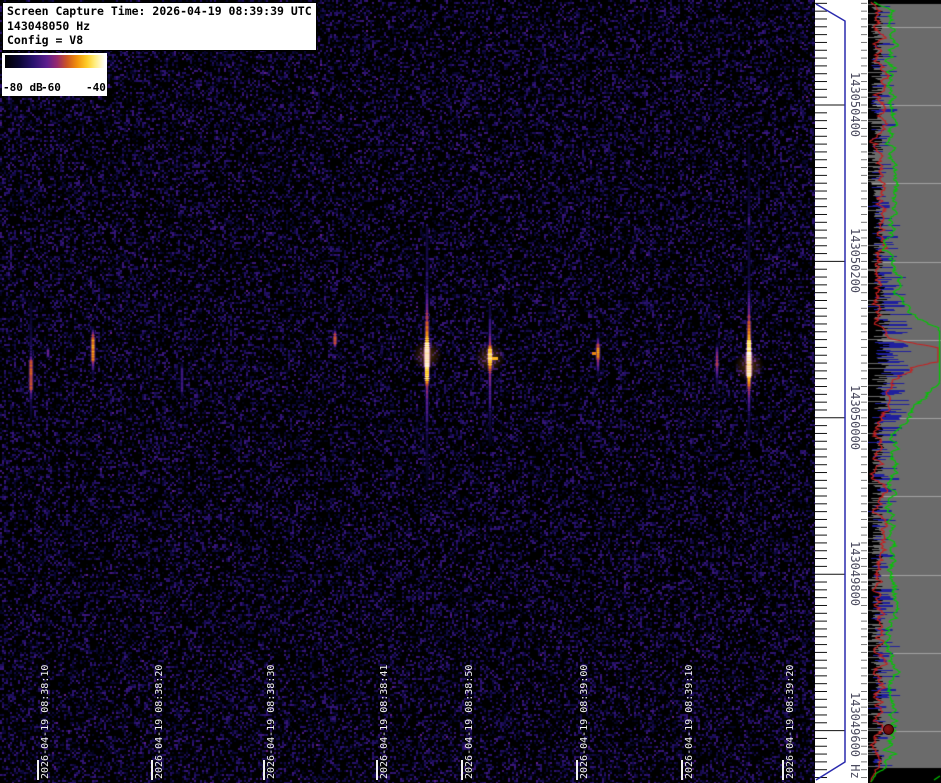 Image resolution: width=941 pixels, height=783 pixels. Describe the element at coordinates (55, 61) in the screenshot. I see `colorbar-gradient` at that location.